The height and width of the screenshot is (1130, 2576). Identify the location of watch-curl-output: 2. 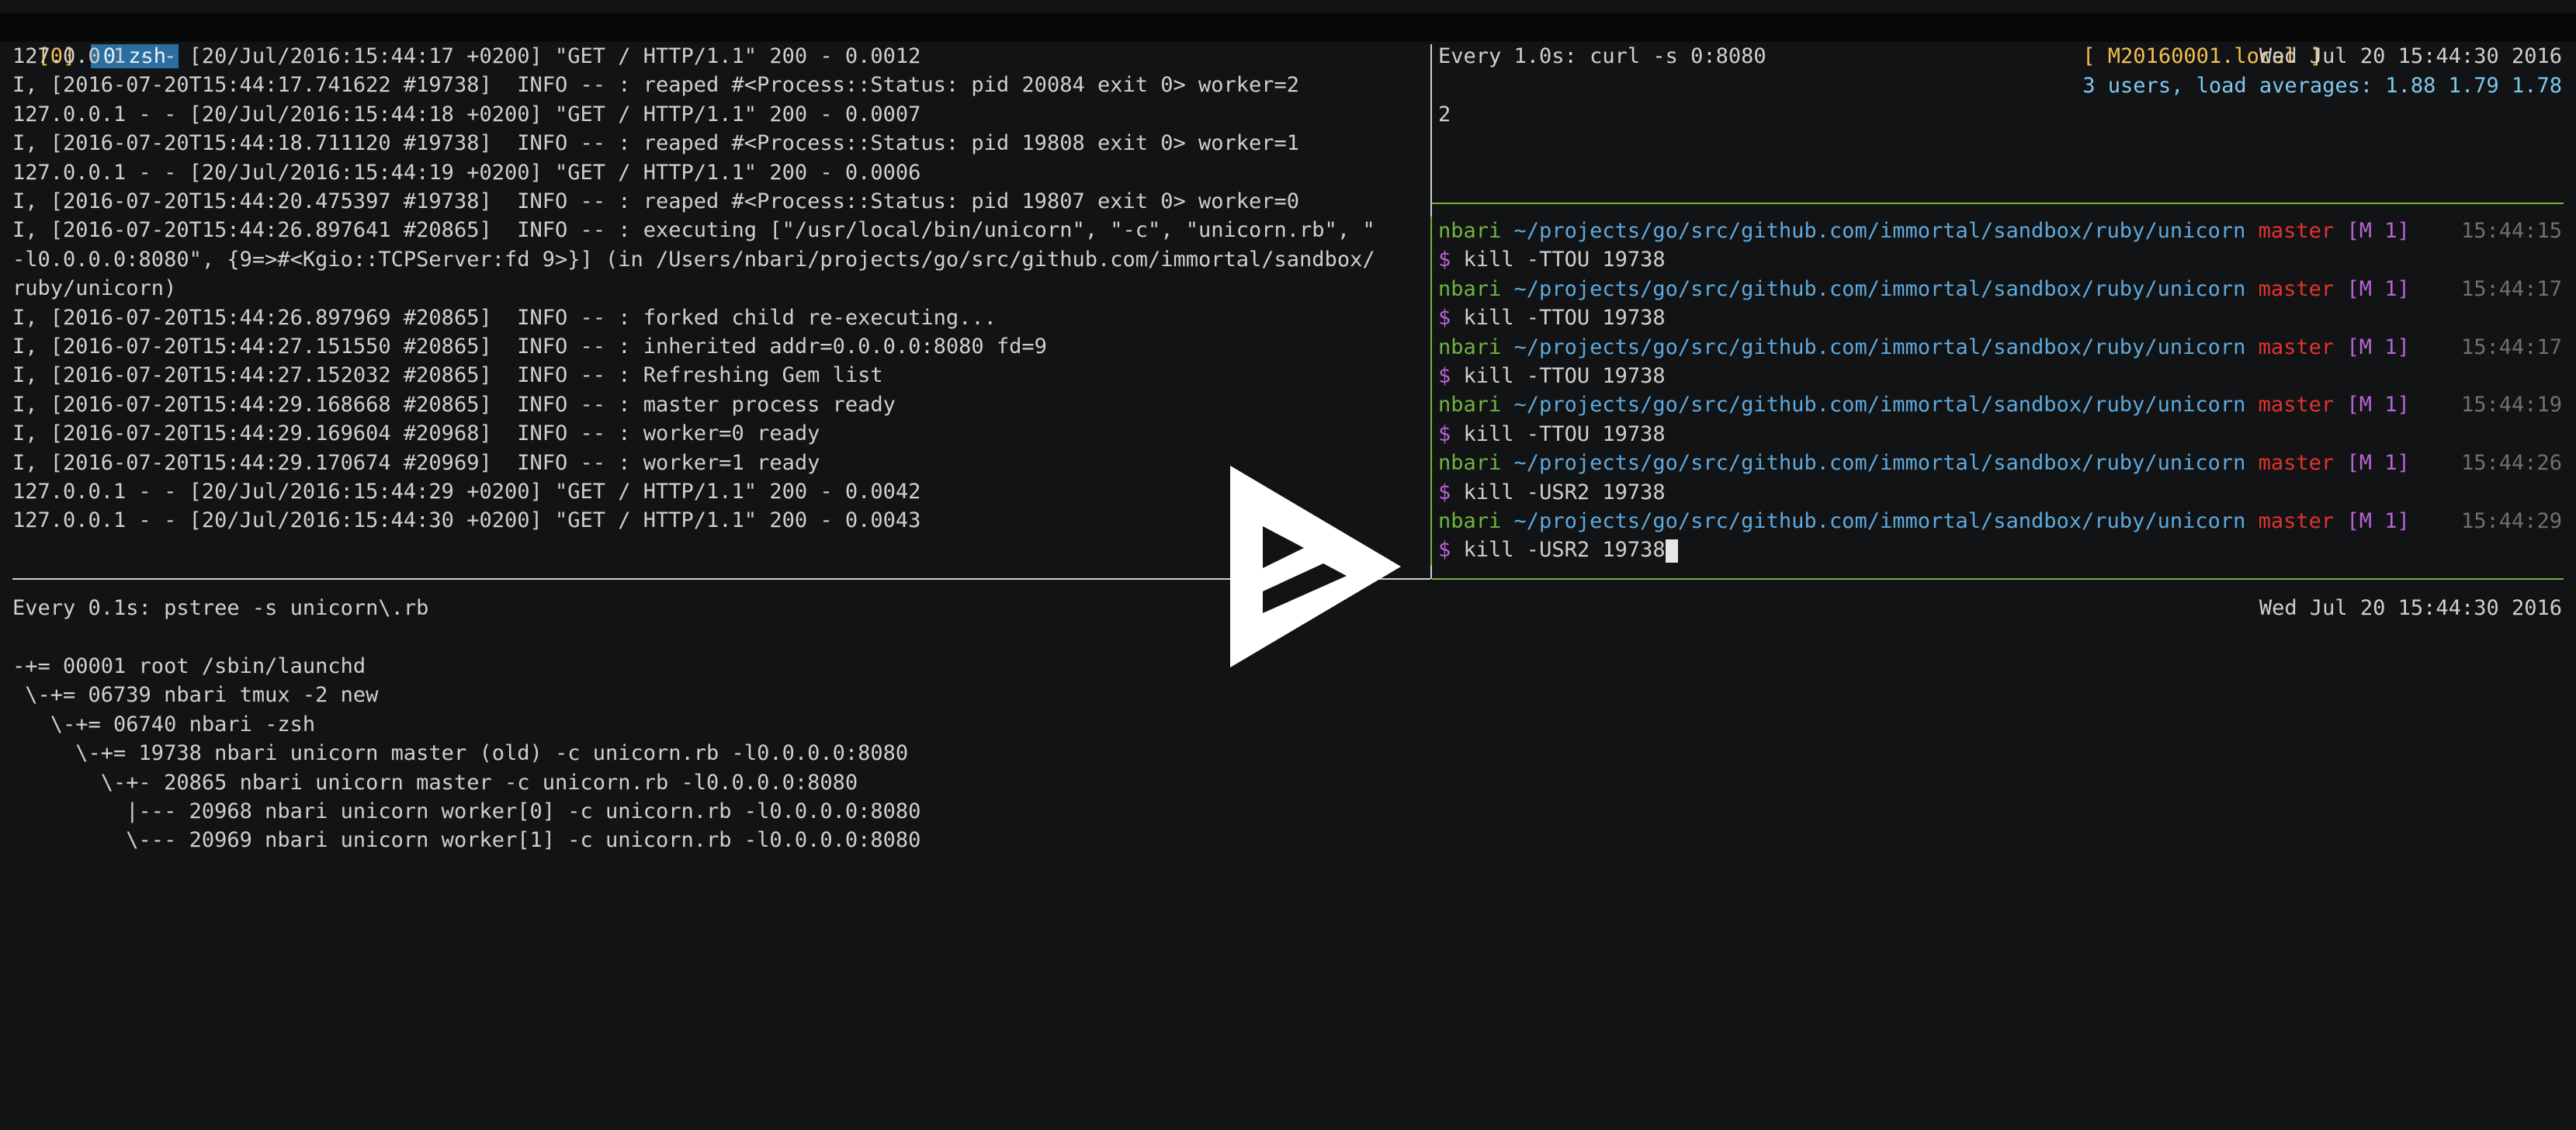
(1444, 115).